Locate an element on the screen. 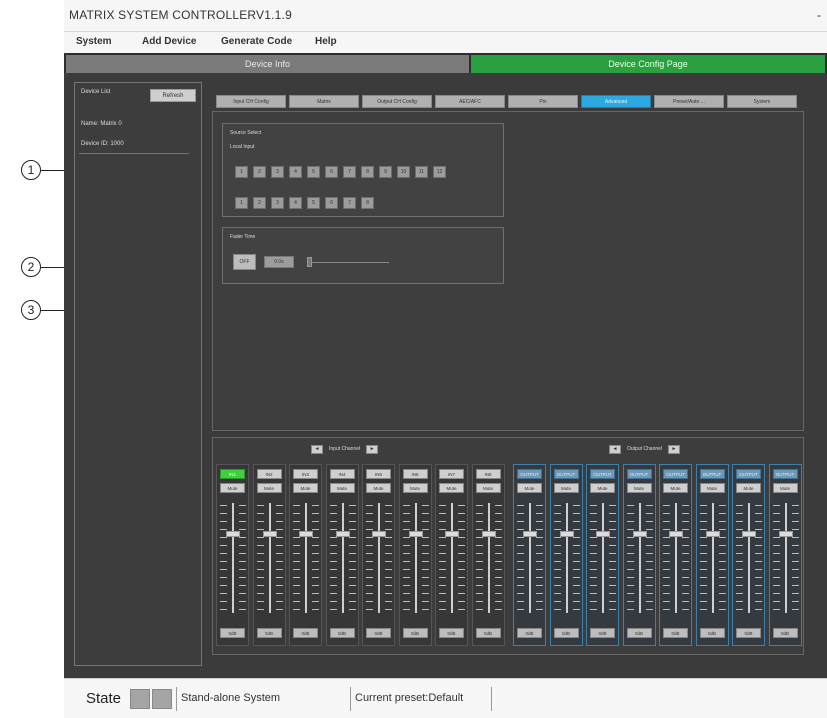 The width and height of the screenshot is (827, 718). tab-device-config: Device Config Page is located at coordinates (648, 64).